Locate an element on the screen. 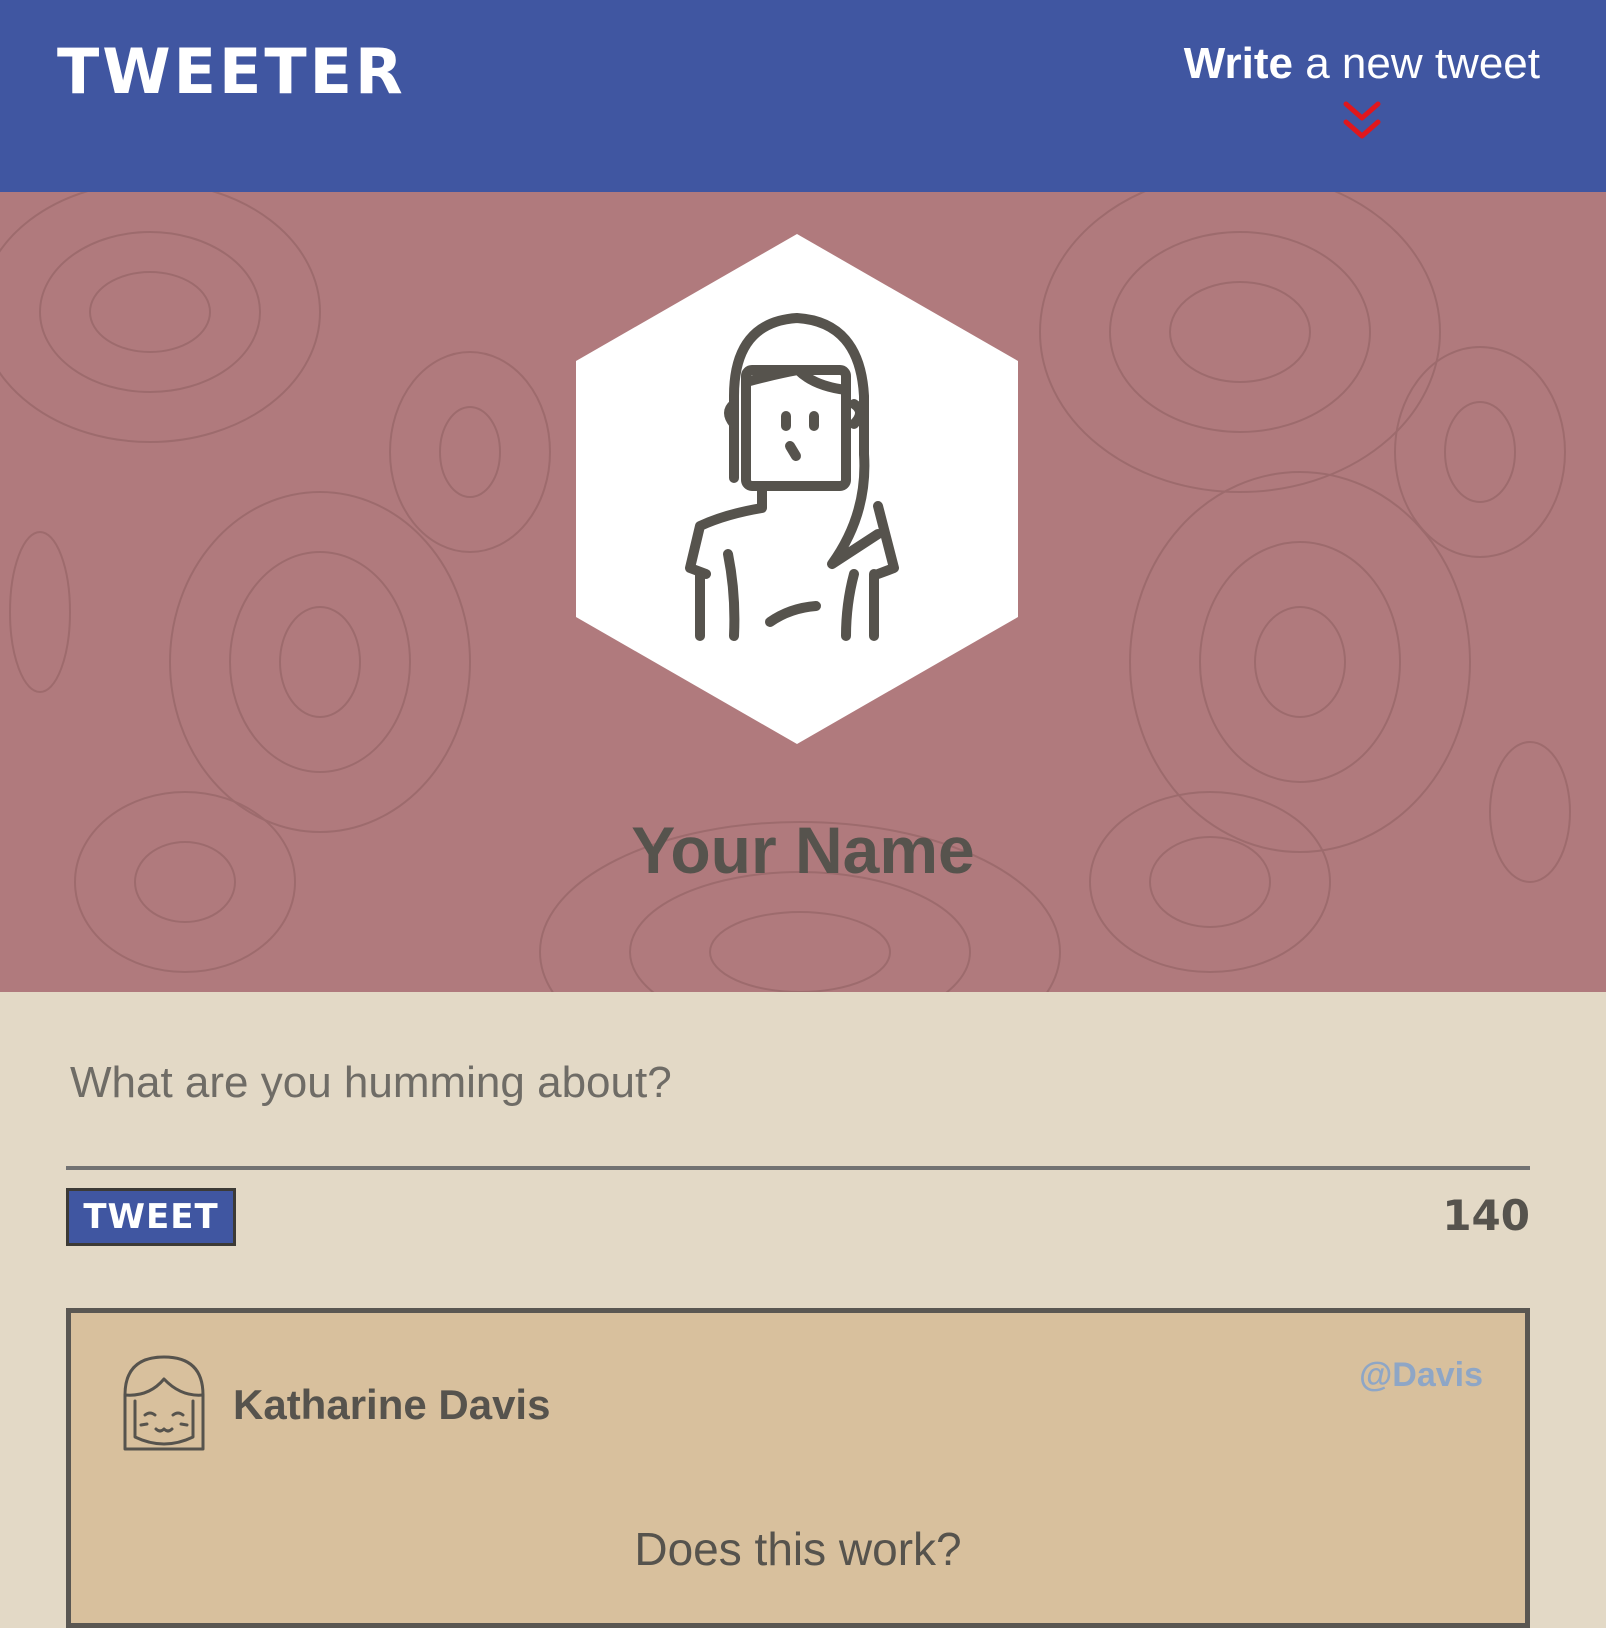  write-new-tweet-label: Write a new tweet is located at coordinates (1362, 64).